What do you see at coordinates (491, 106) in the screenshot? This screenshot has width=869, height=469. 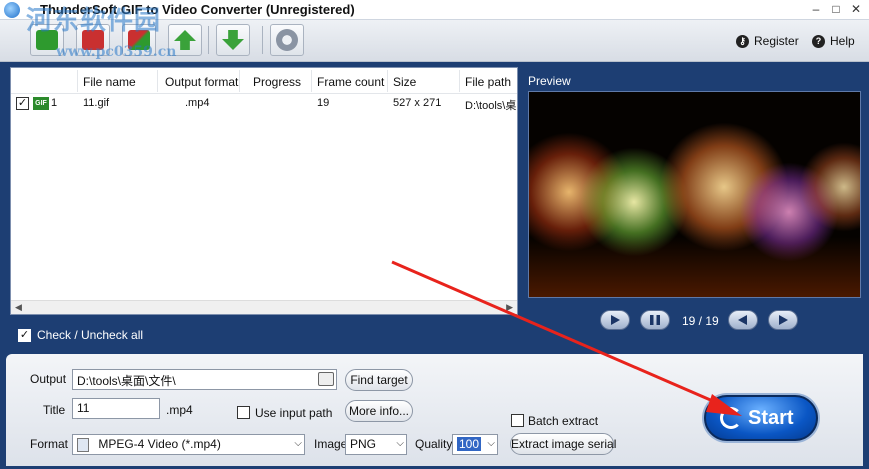 I see `row-file-path: D:\tools\桌` at bounding box center [491, 106].